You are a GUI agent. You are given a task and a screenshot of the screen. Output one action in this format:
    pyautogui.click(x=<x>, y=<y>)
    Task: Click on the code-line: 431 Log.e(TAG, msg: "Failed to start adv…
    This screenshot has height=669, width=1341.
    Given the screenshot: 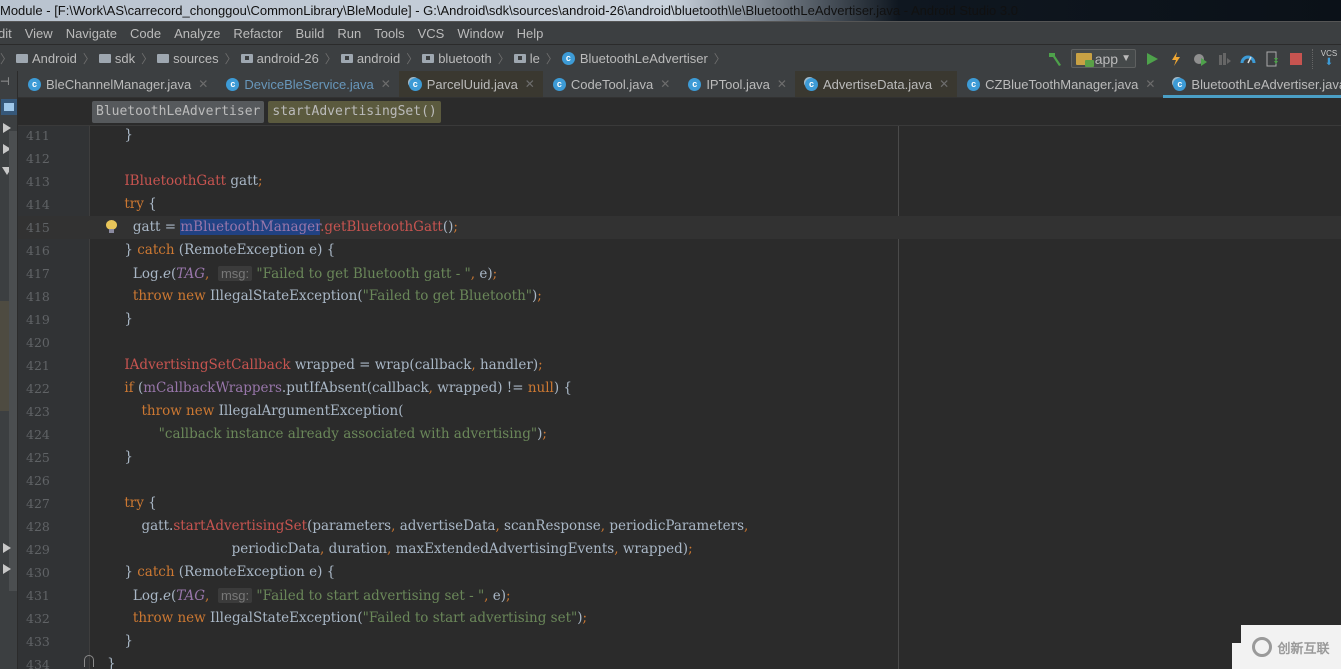 What is the action you would take?
    pyautogui.click(x=679, y=595)
    